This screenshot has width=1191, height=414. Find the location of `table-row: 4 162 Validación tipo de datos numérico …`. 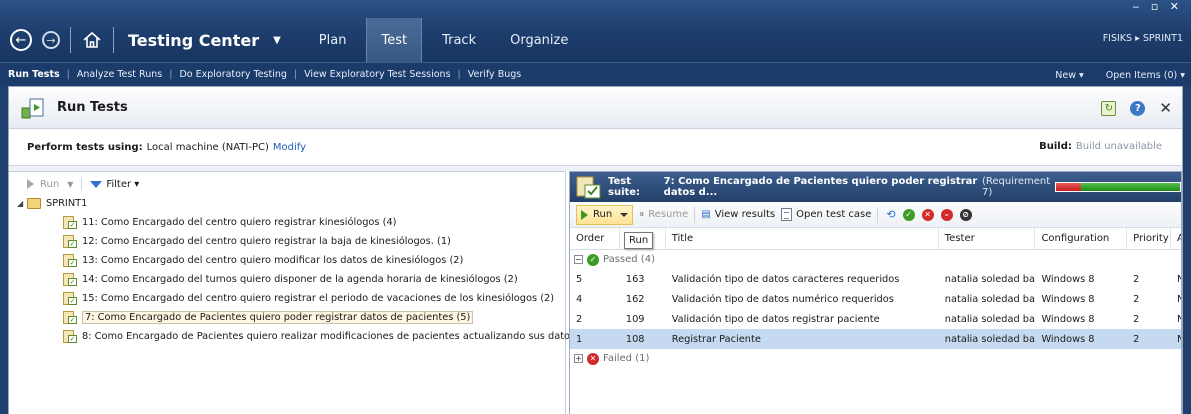

table-row: 4 162 Validación tipo de datos numérico … is located at coordinates (875, 299).